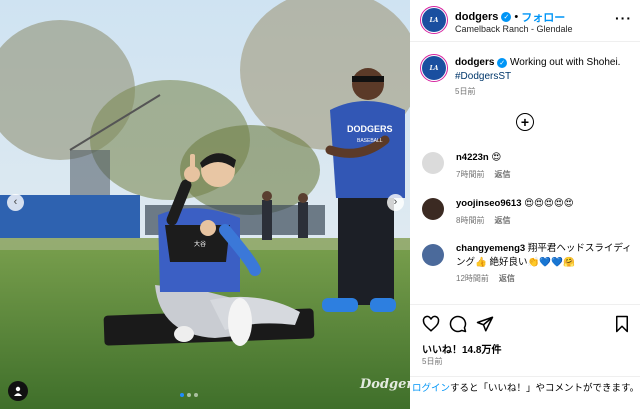  I want to click on previous-photo-button: ‹, so click(15, 202).